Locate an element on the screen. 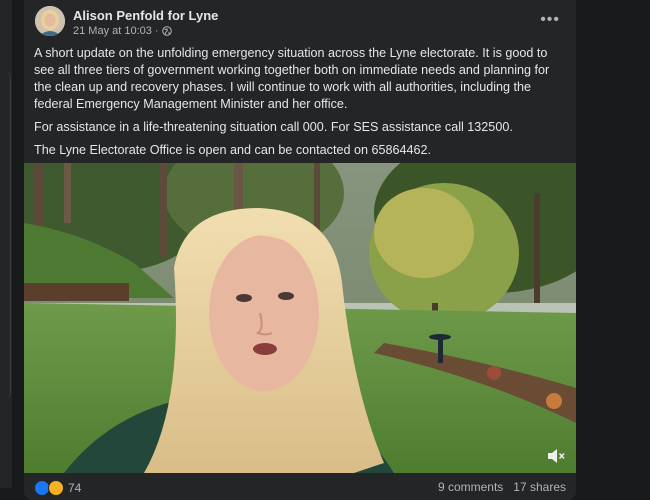  globe-icon is located at coordinates (166, 31).